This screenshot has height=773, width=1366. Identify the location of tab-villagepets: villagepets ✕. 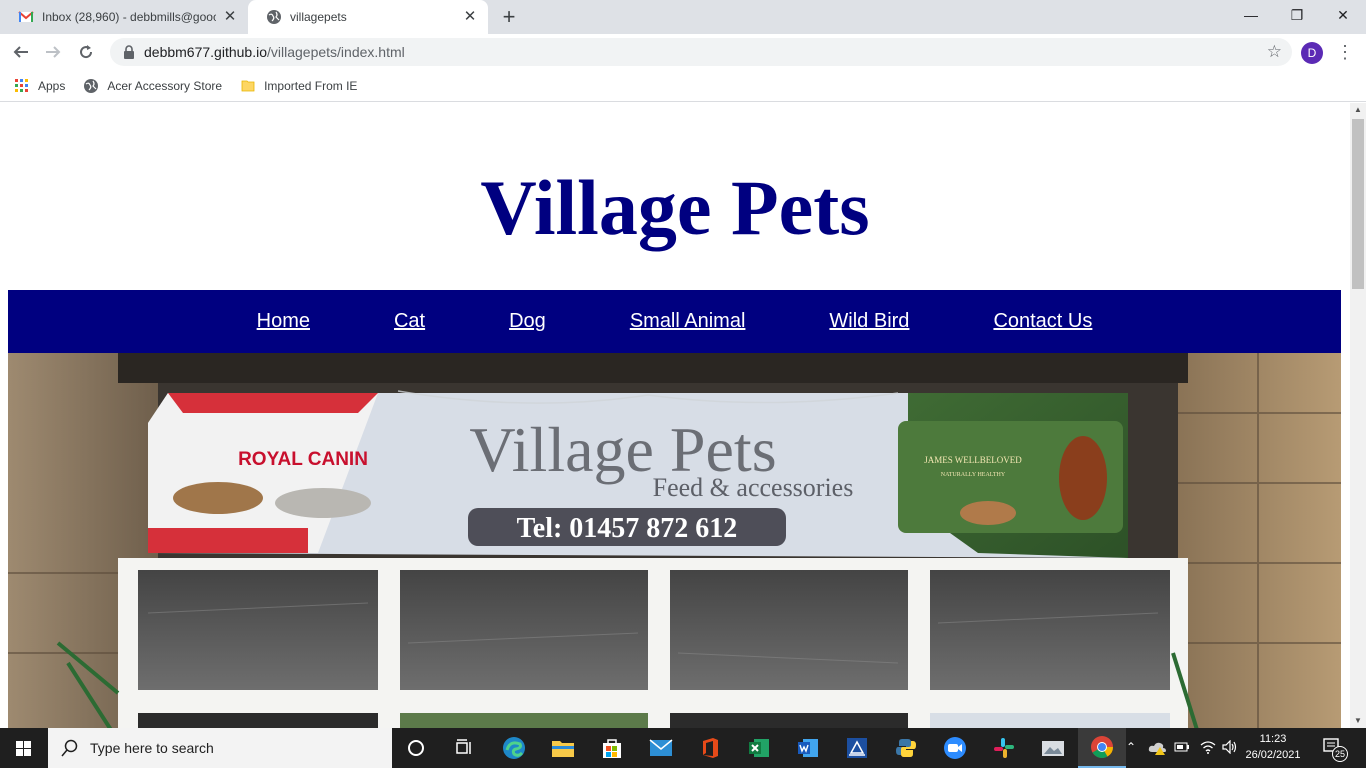
(368, 17).